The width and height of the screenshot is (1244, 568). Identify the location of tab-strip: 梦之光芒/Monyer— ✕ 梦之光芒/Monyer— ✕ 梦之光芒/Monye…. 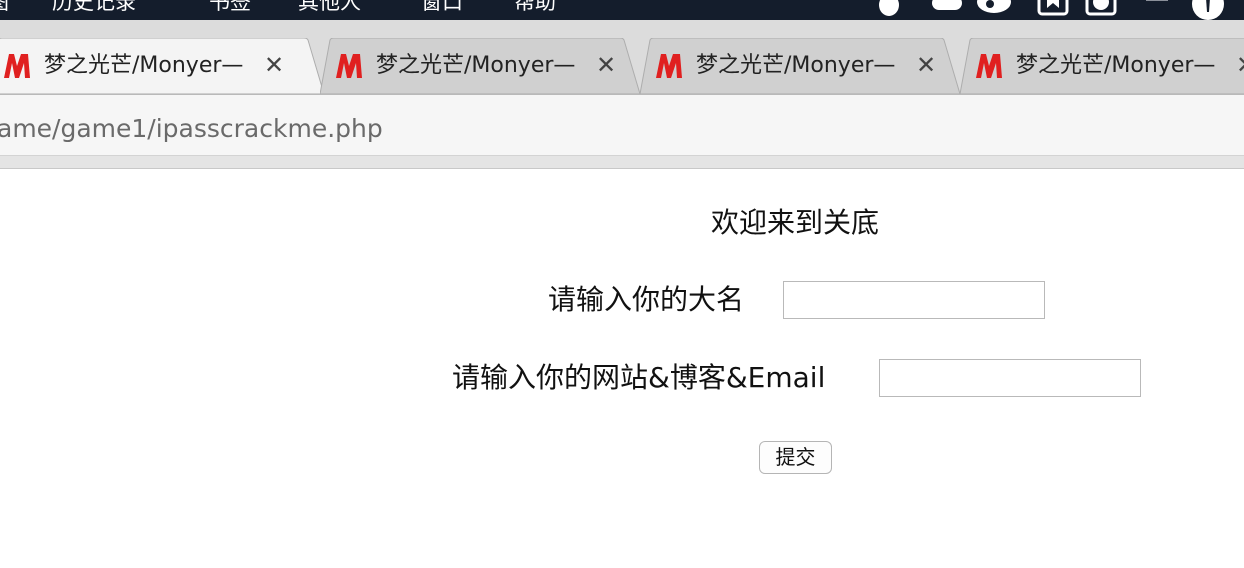
(622, 57).